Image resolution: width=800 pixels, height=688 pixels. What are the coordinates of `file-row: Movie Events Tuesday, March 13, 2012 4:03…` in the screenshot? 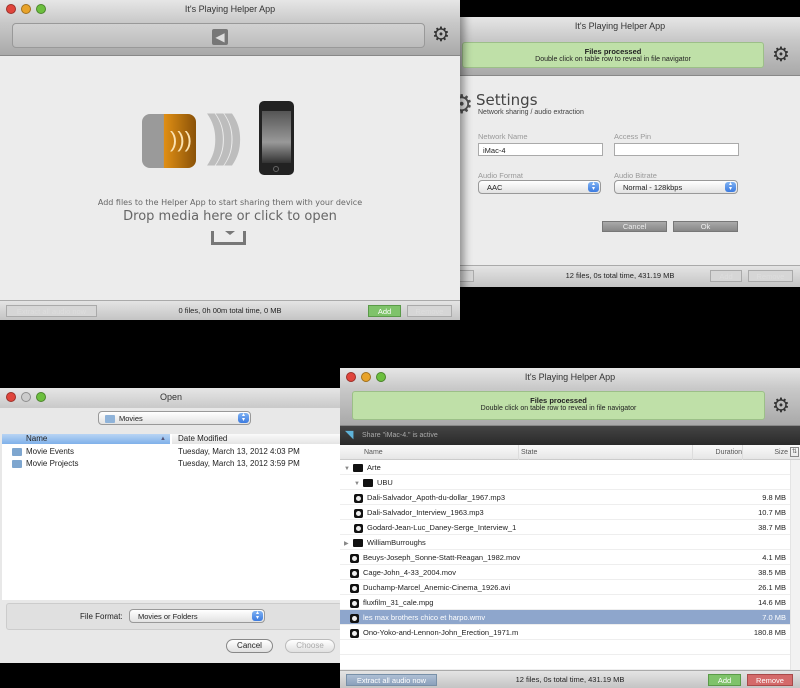 It's located at (177, 452).